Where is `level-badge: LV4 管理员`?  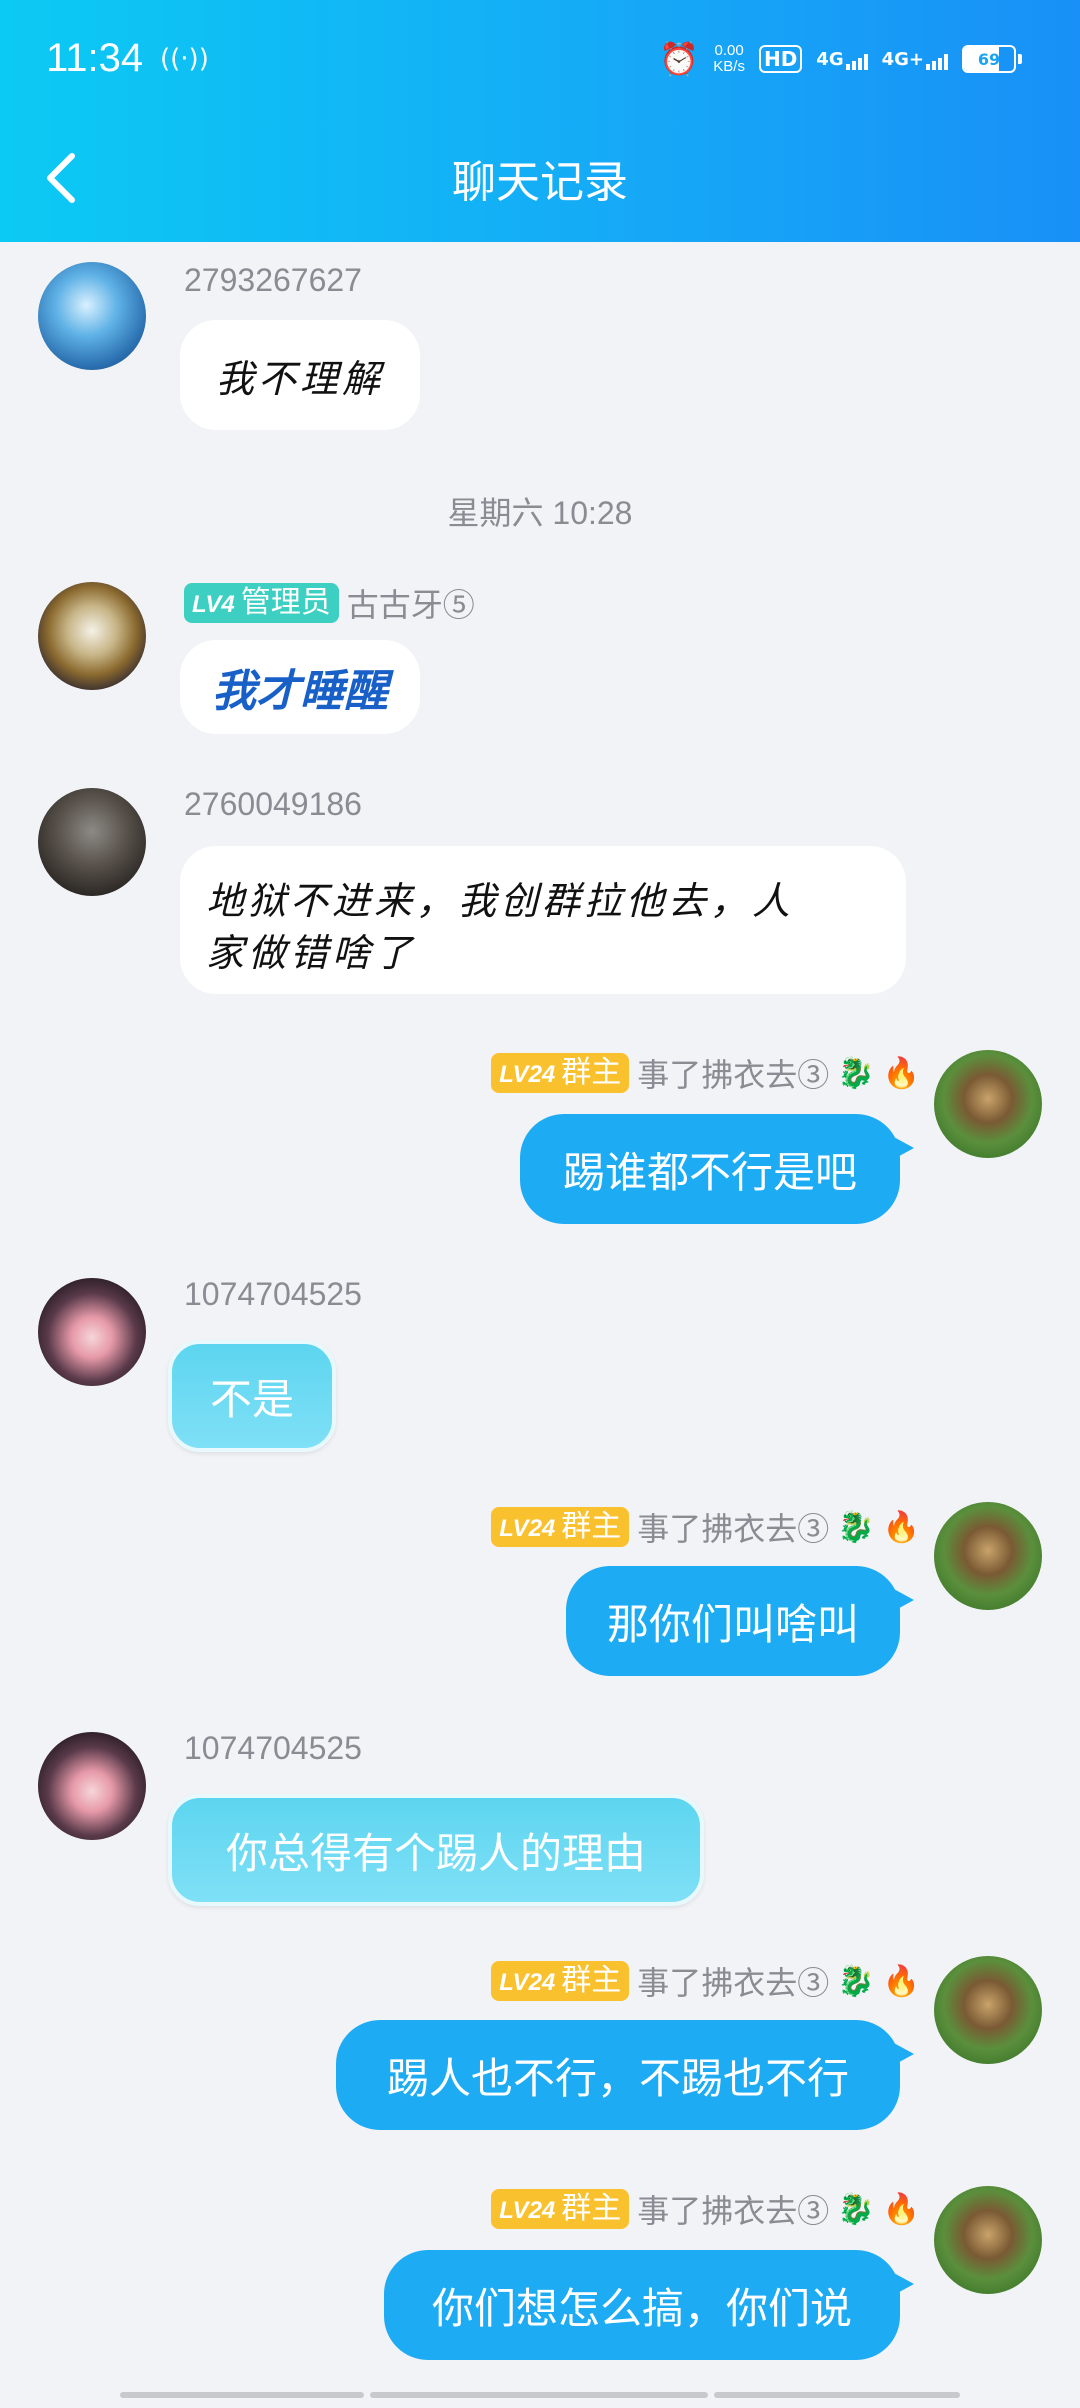
level-badge: LV4 管理员 is located at coordinates (261, 603).